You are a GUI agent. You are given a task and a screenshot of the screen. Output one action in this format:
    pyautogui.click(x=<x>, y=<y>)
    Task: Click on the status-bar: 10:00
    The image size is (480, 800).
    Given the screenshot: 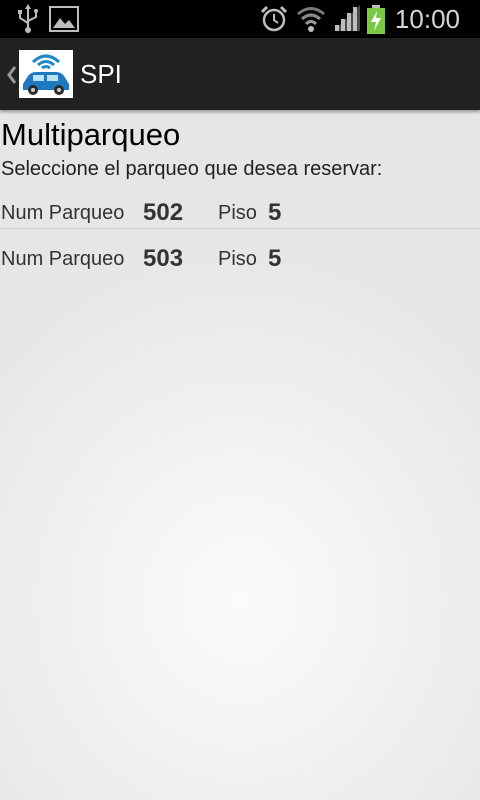 What is the action you would take?
    pyautogui.click(x=240, y=19)
    